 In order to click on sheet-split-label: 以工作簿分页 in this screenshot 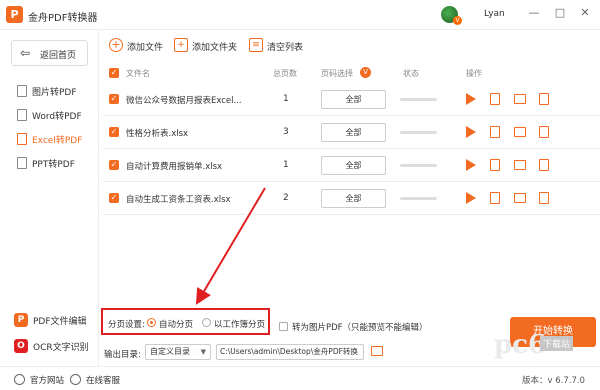, I will do `click(239, 324)`.